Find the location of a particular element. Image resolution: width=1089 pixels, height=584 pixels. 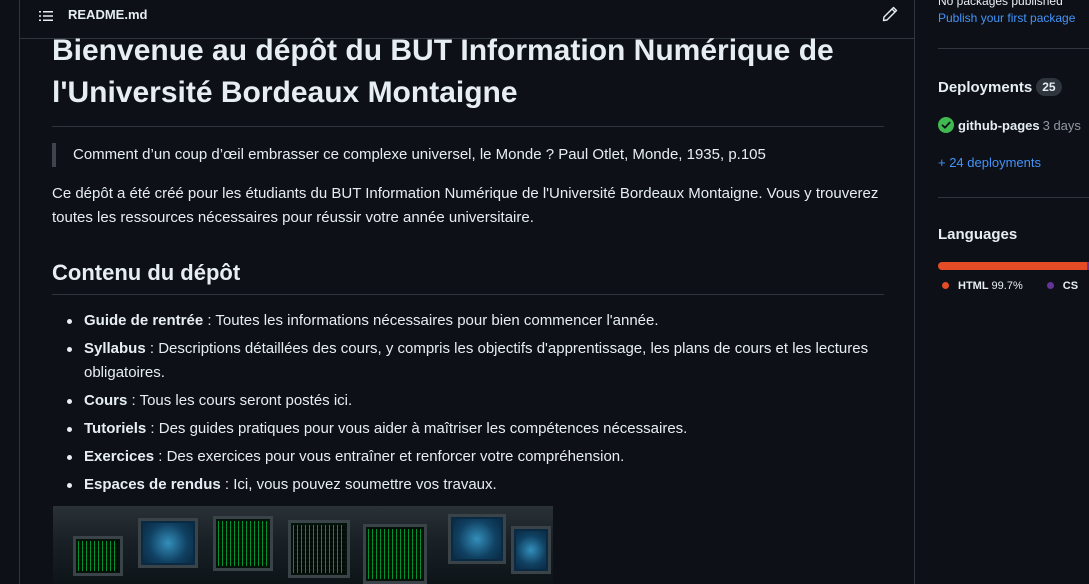

list-item-term: Espaces de rendus is located at coordinates (152, 484).